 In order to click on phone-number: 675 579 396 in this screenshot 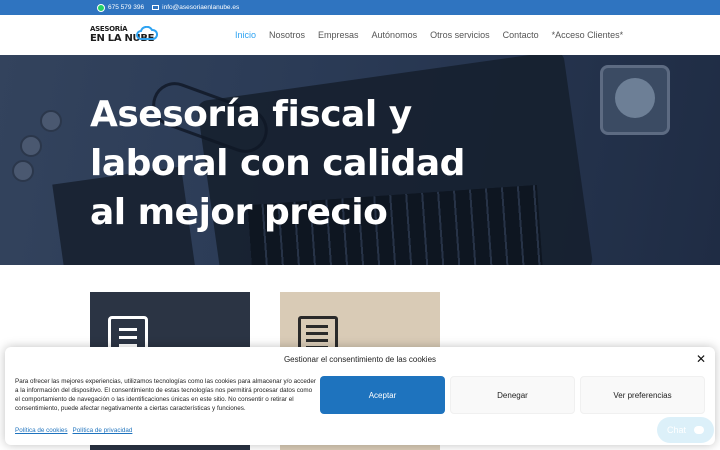, I will do `click(126, 7)`.